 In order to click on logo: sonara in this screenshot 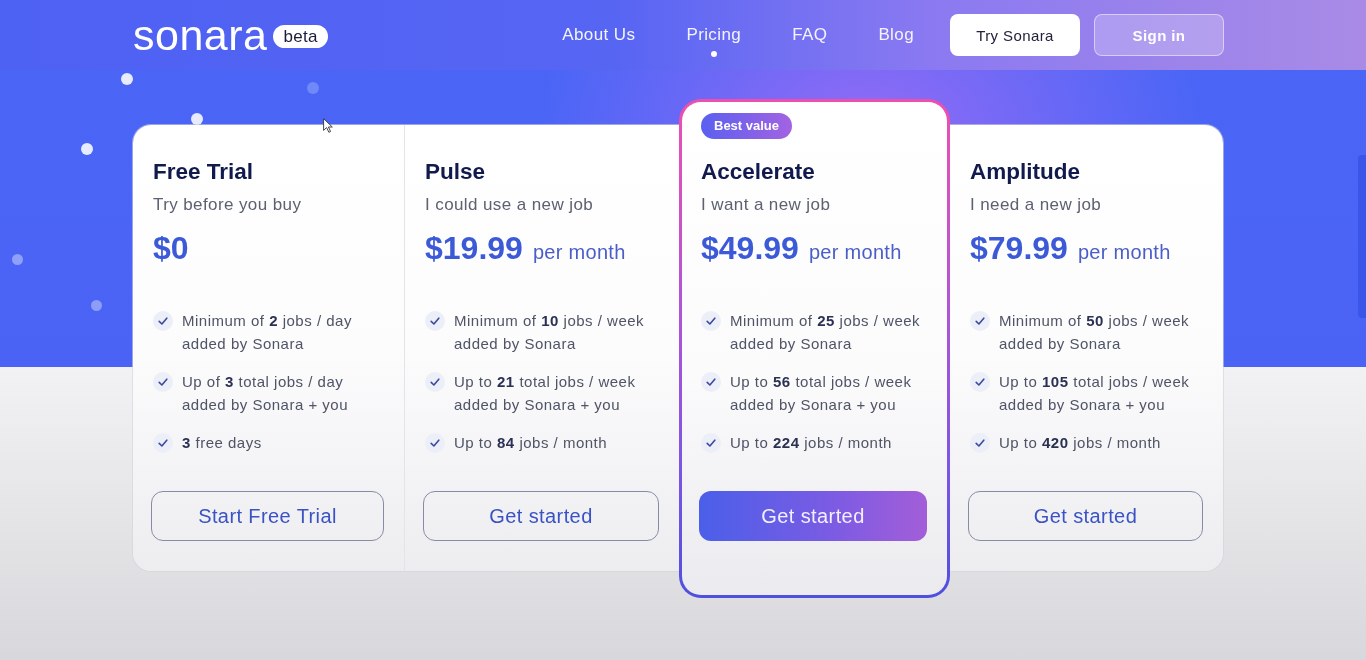, I will do `click(200, 35)`.